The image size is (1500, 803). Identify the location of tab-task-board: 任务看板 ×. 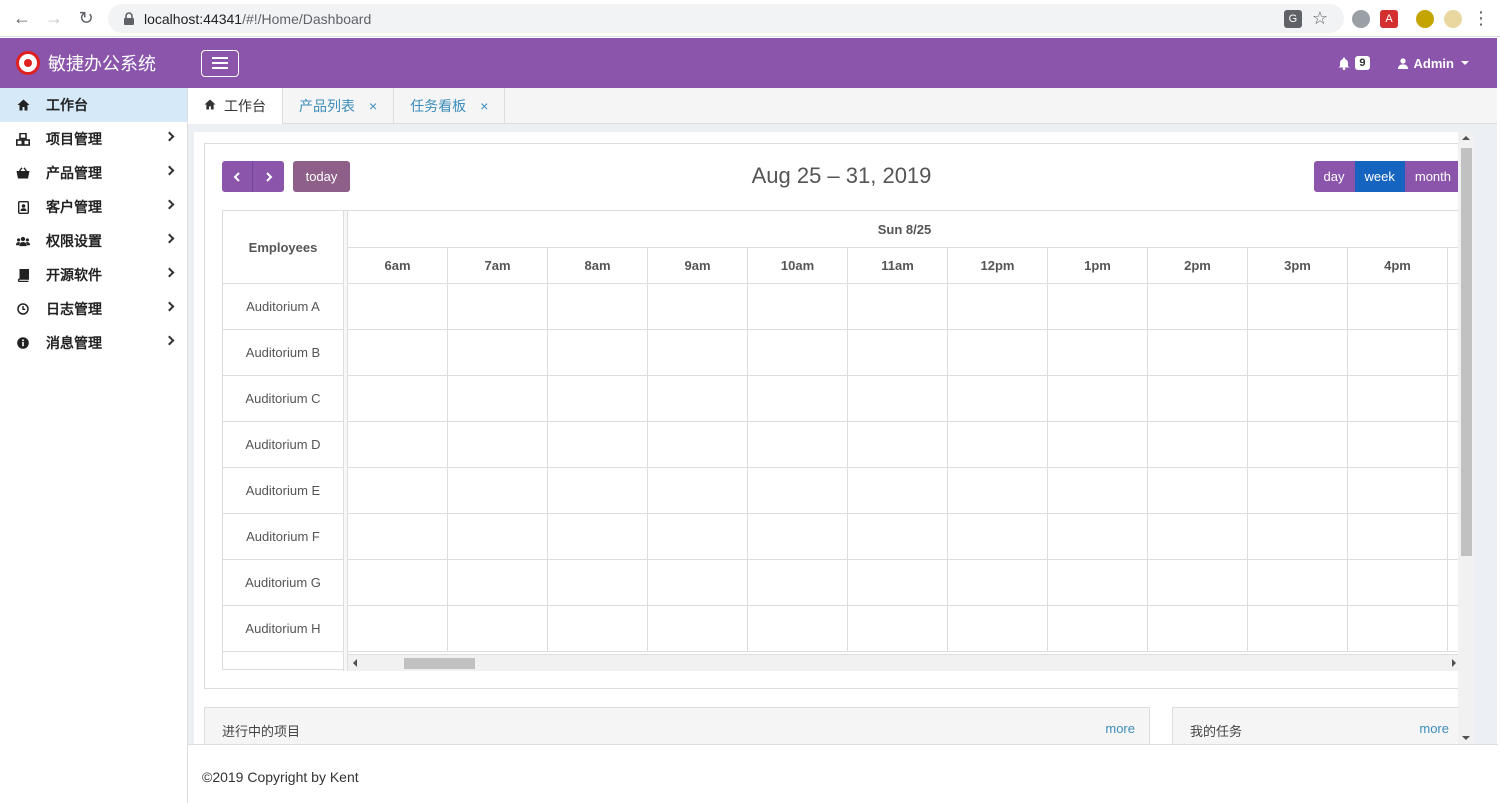
(450, 106).